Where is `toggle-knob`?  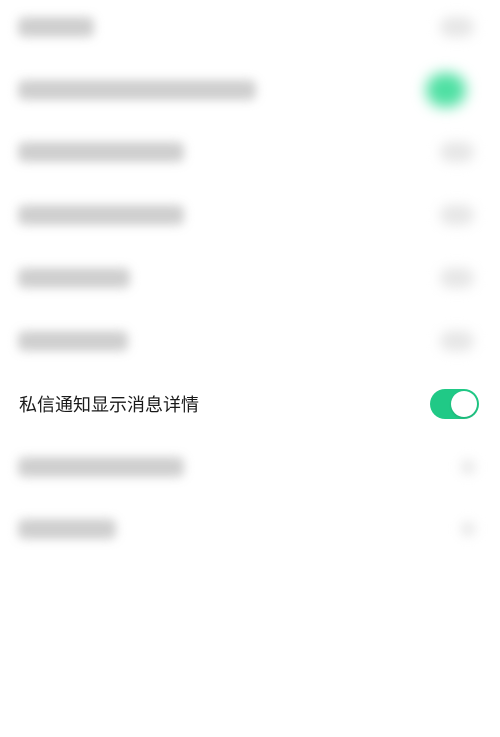 toggle-knob is located at coordinates (464, 404).